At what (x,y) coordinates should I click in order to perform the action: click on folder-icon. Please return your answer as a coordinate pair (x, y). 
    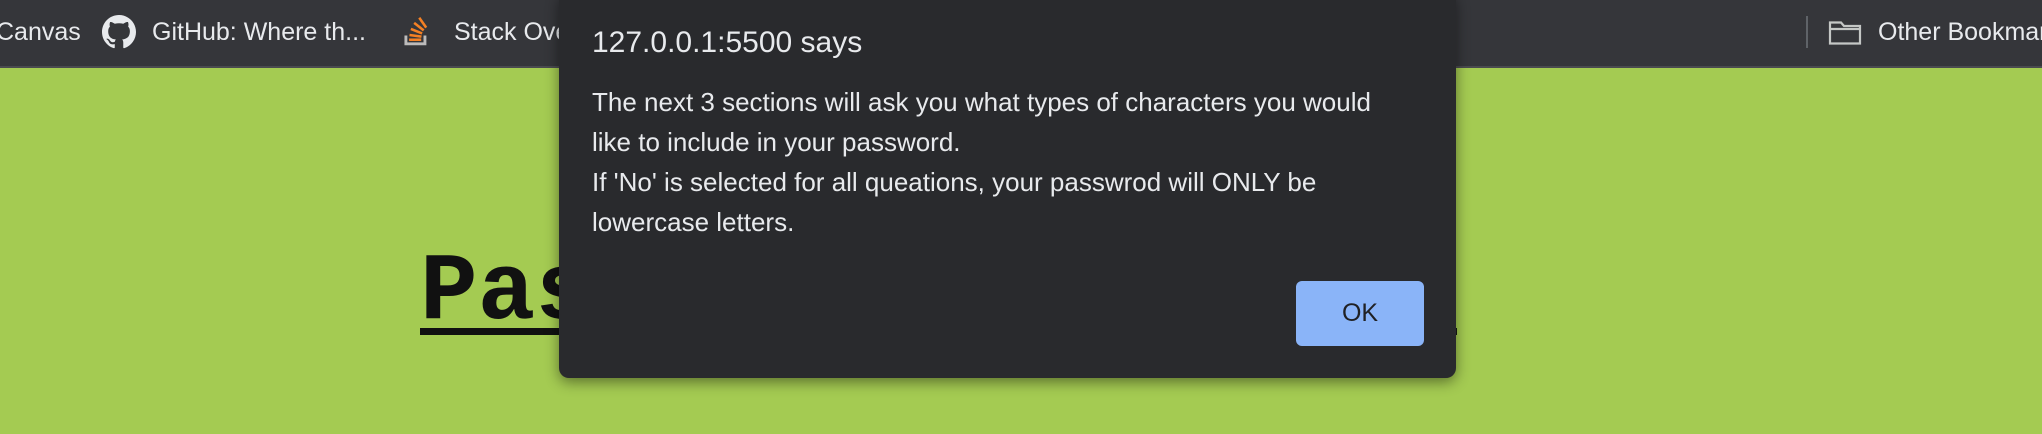
    Looking at the image, I should click on (1845, 32).